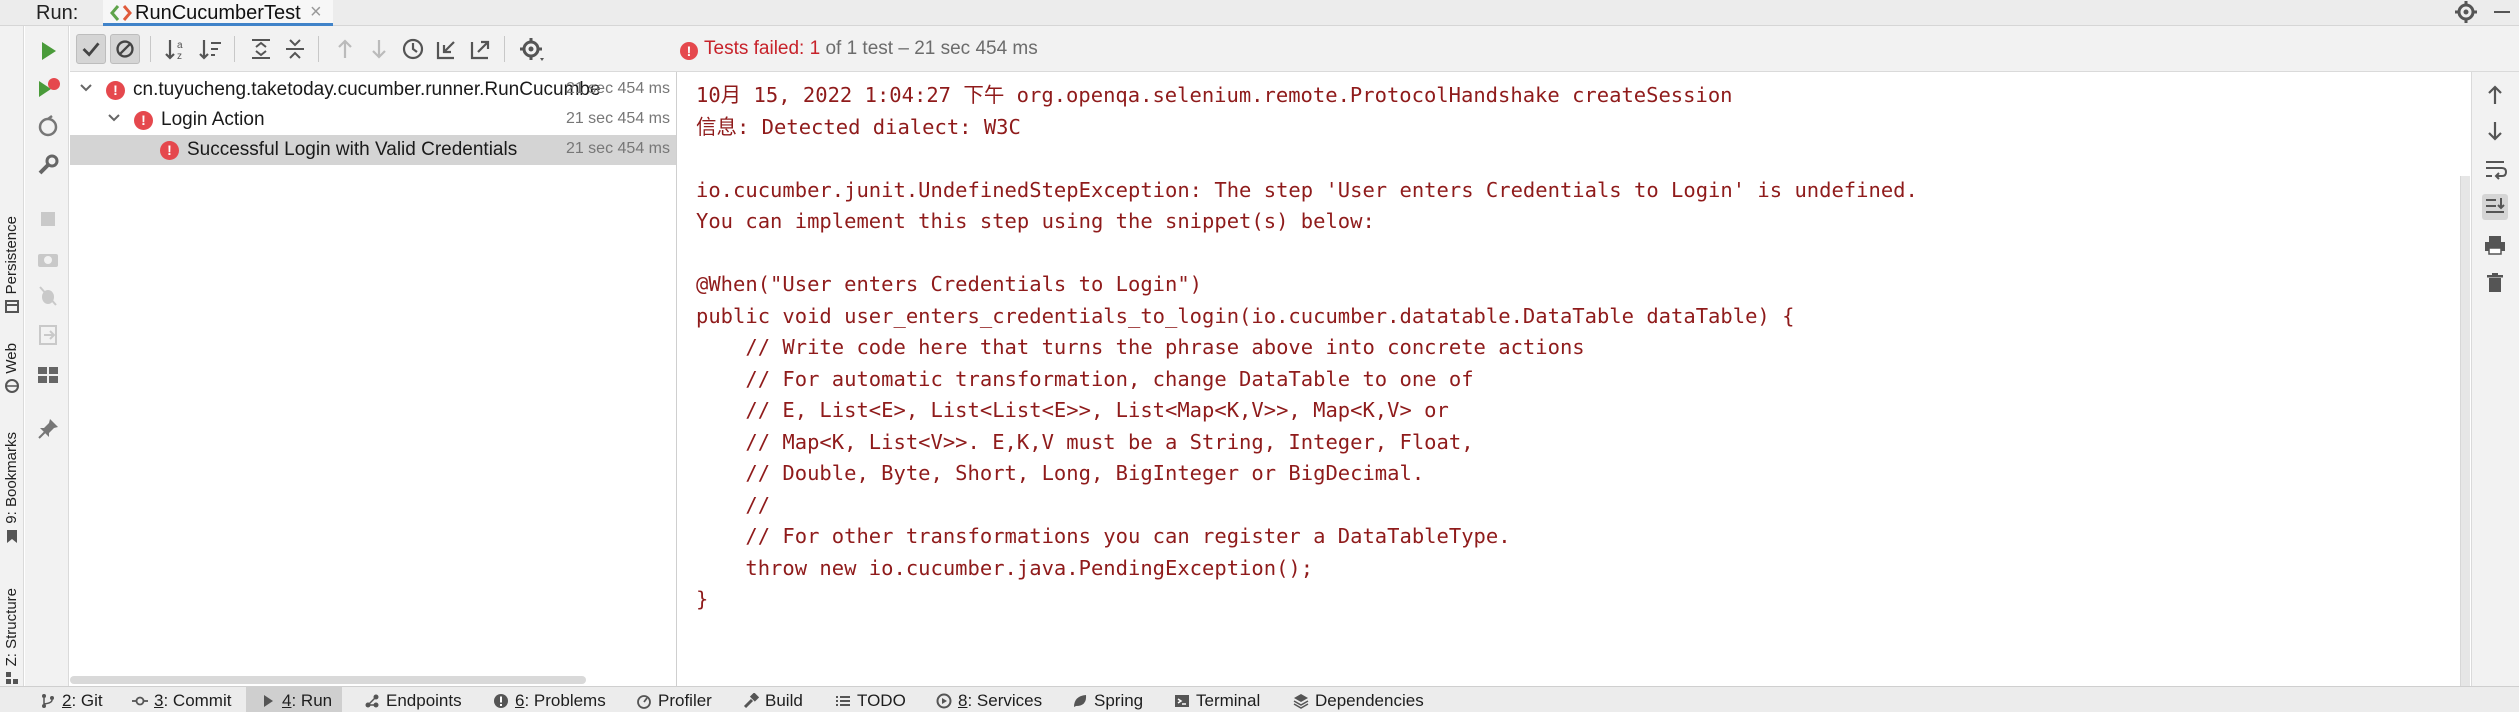  I want to click on exit-icon, so click(48, 335).